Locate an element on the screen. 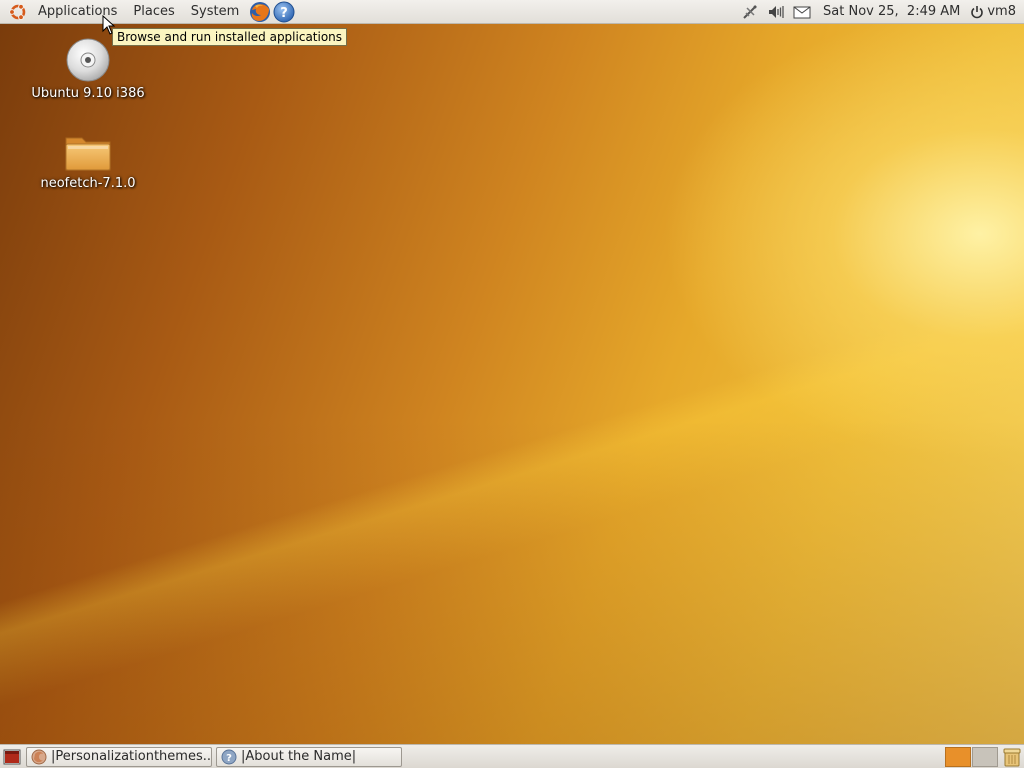 The width and height of the screenshot is (1024, 768). system-tray: Sat Nov 25, 2:49 AM vm8 is located at coordinates (880, 12).